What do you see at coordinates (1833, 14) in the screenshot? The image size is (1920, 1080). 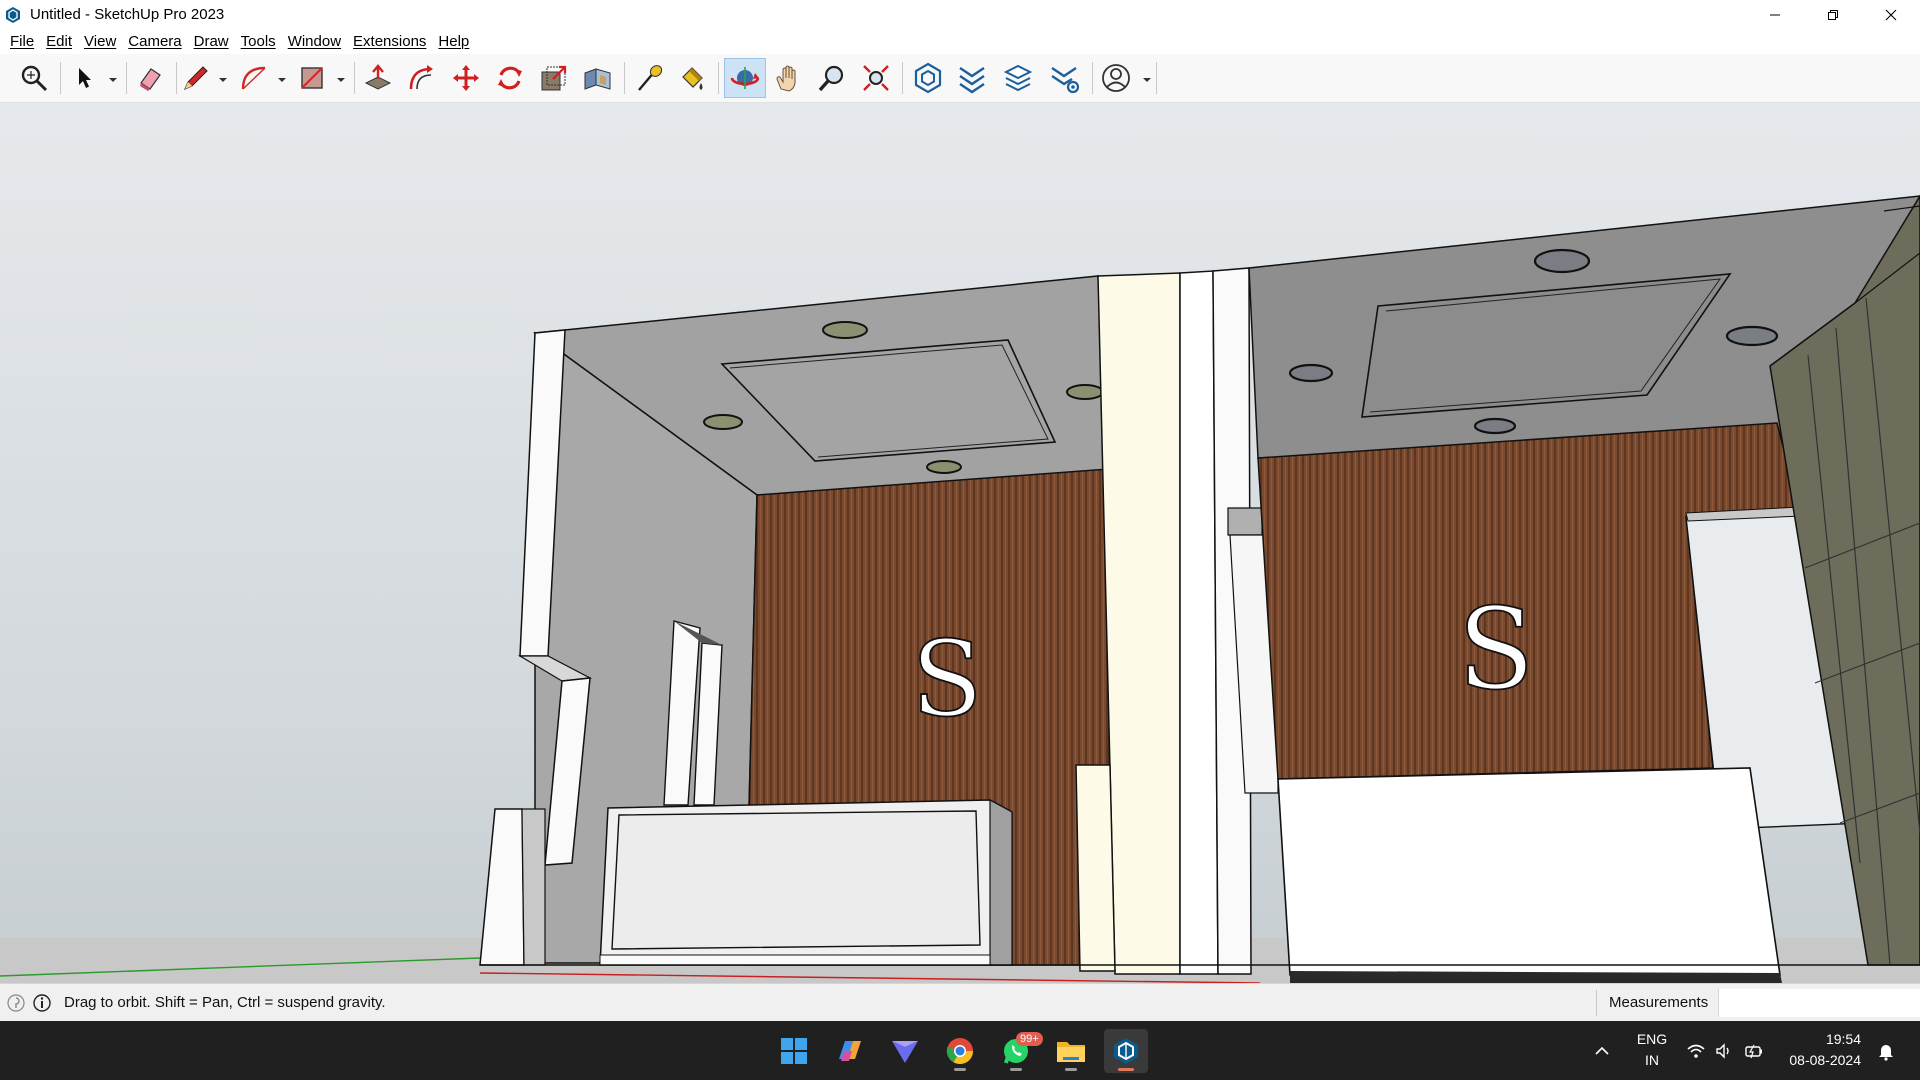 I see `restore-button` at bounding box center [1833, 14].